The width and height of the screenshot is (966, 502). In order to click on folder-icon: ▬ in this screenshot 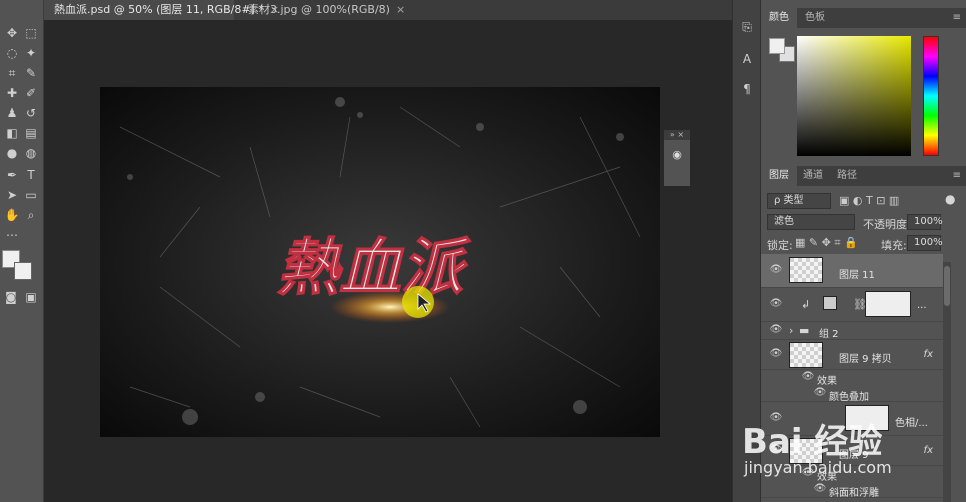, I will do `click(804, 330)`.